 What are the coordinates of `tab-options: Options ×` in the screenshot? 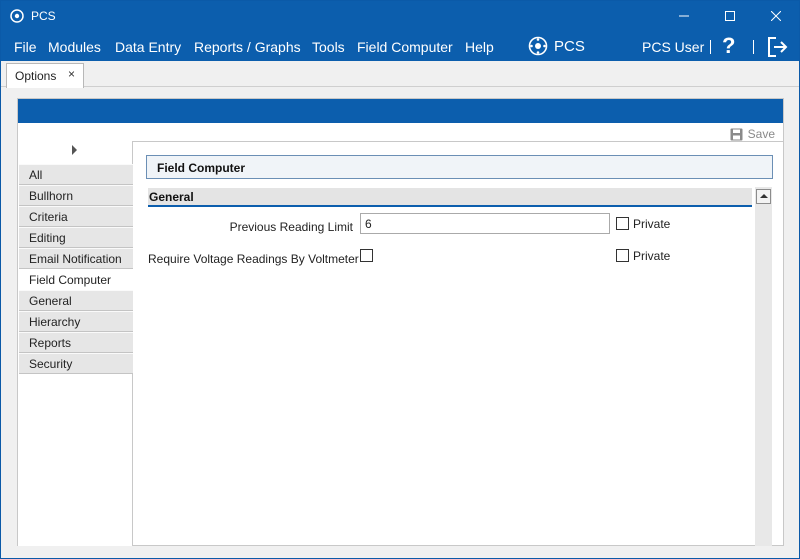 It's located at (45, 75).